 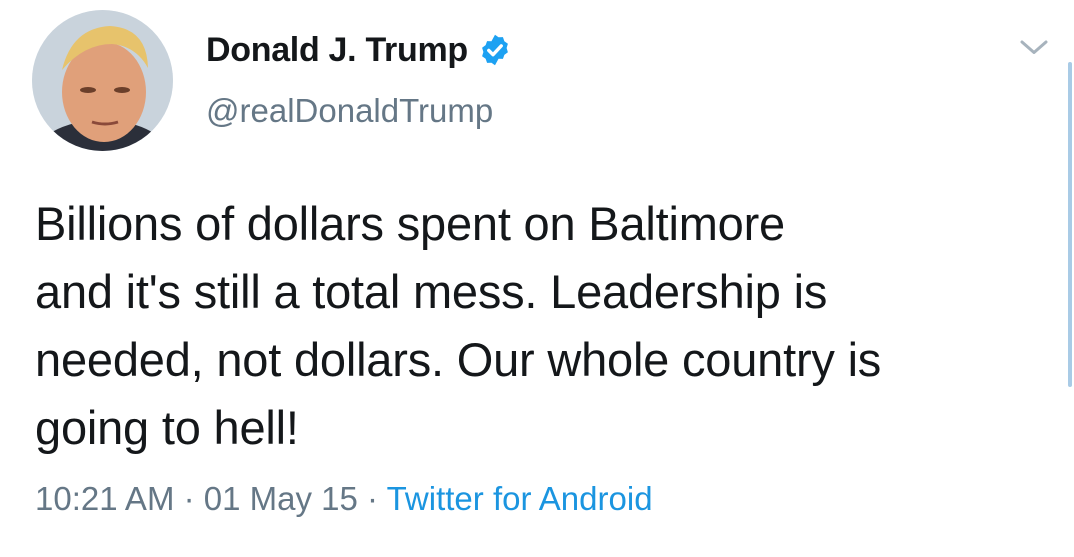 What do you see at coordinates (281, 498) in the screenshot?
I see `tweet-date: 01 May 15` at bounding box center [281, 498].